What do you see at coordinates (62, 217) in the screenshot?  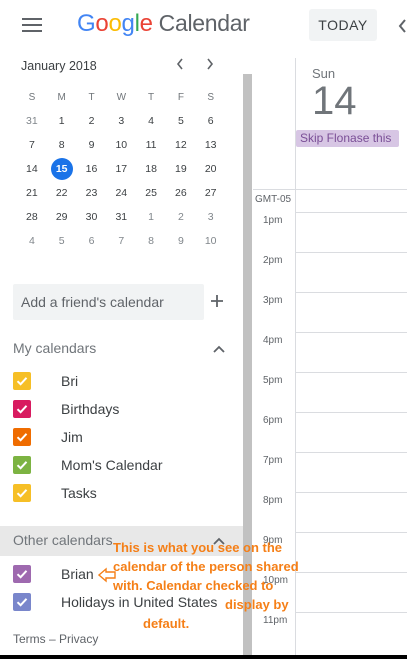 I see `mini-day: 29` at bounding box center [62, 217].